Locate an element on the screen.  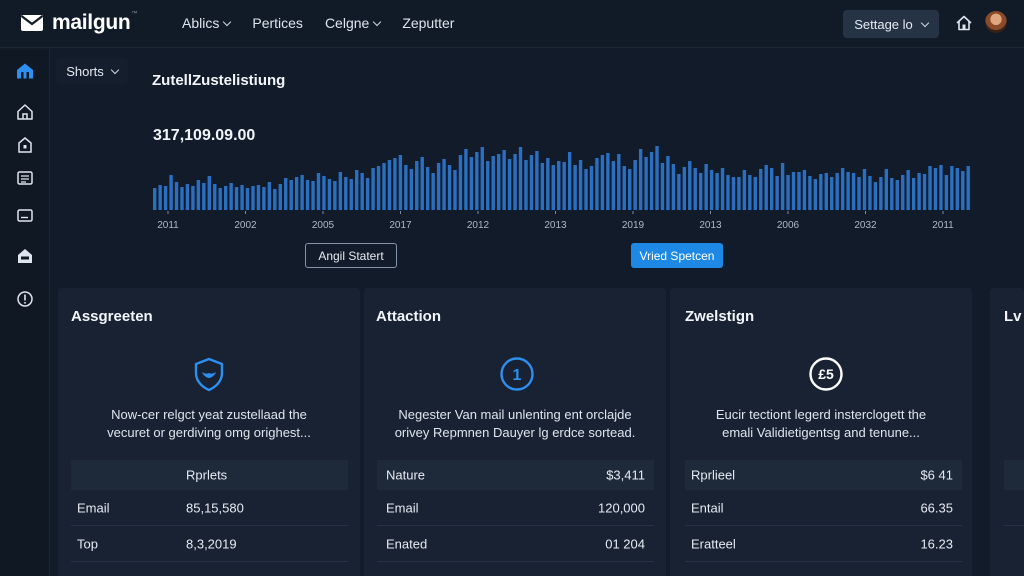
table-row: Entail 66.35 is located at coordinates (823, 508).